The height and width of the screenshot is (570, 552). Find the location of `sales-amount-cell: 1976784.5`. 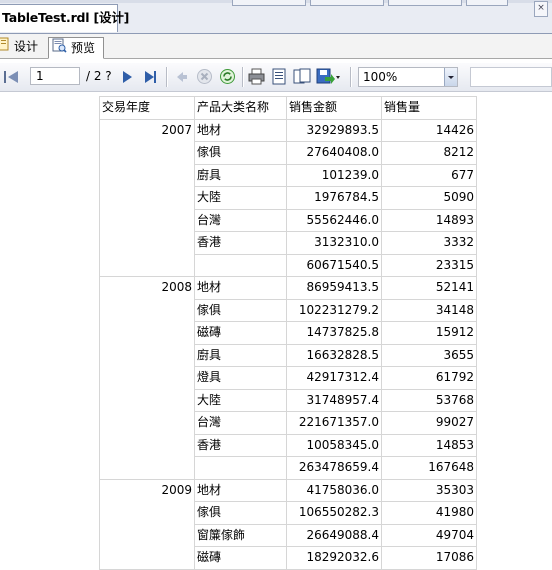

sales-amount-cell: 1976784.5 is located at coordinates (334, 198).